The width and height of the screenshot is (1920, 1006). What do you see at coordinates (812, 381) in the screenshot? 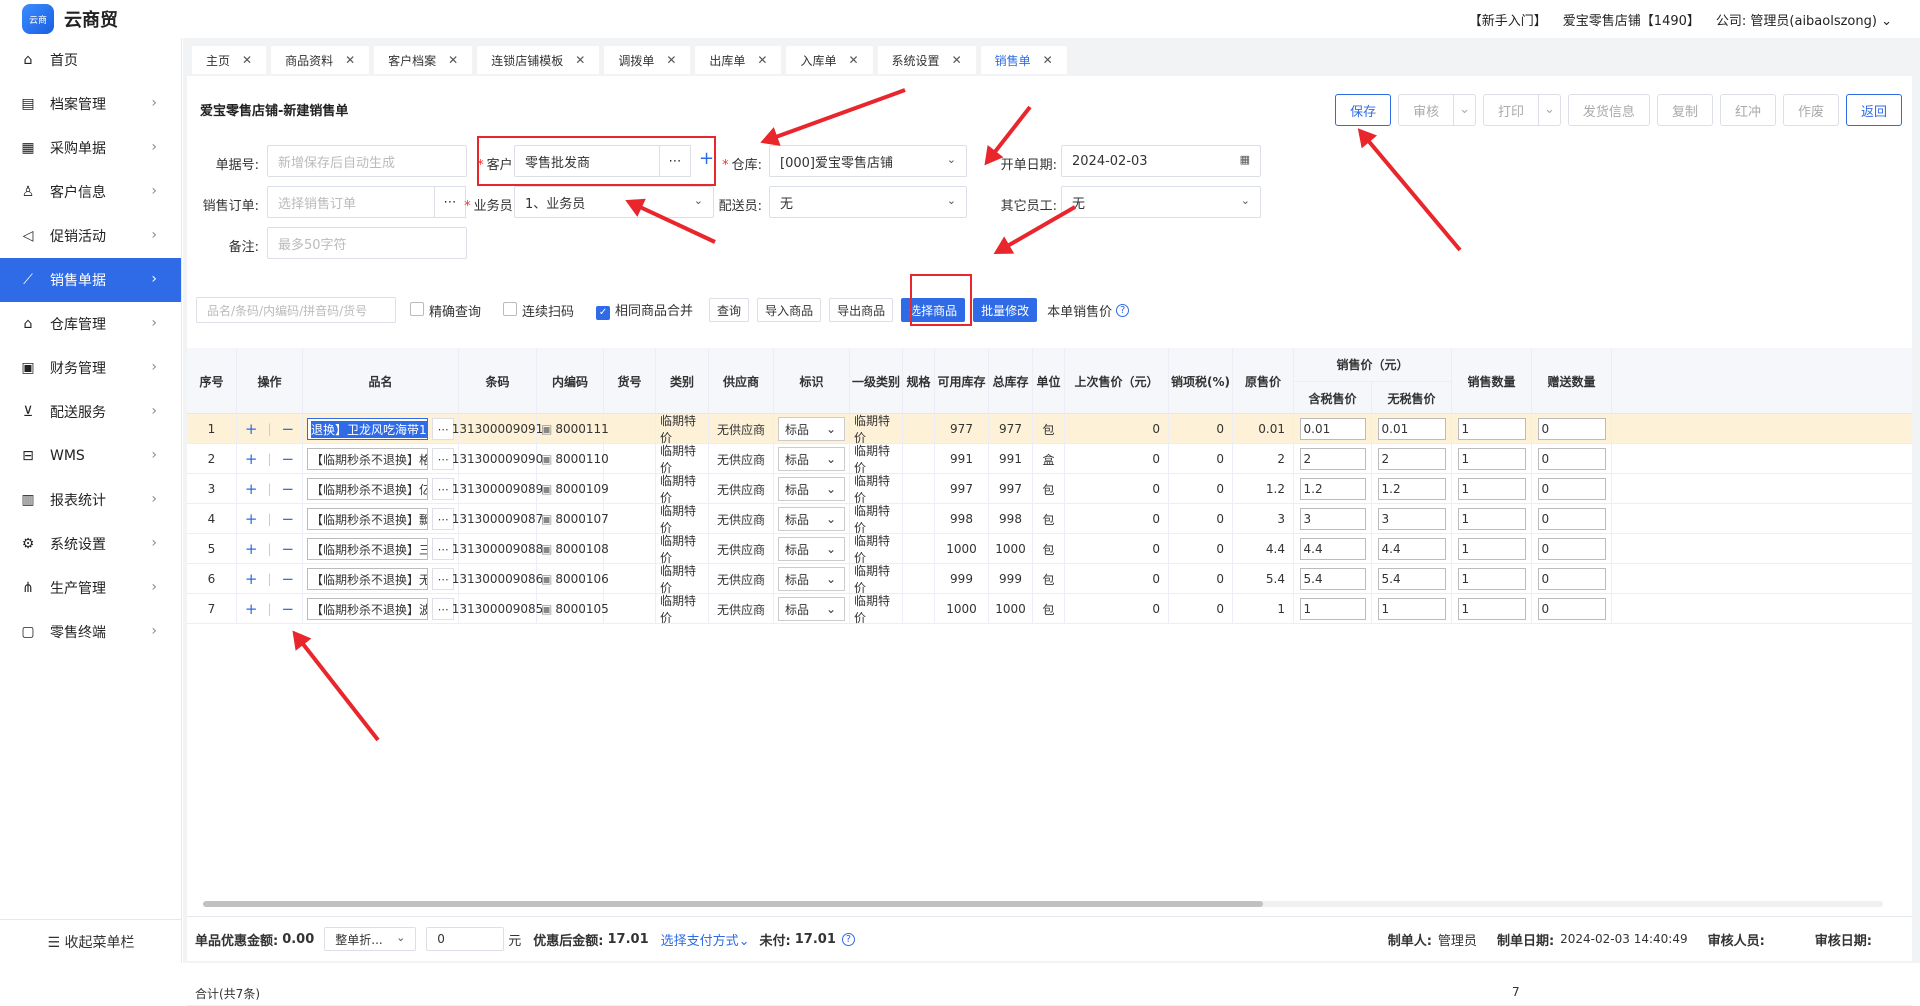
I see `header-mark: 标识` at bounding box center [812, 381].